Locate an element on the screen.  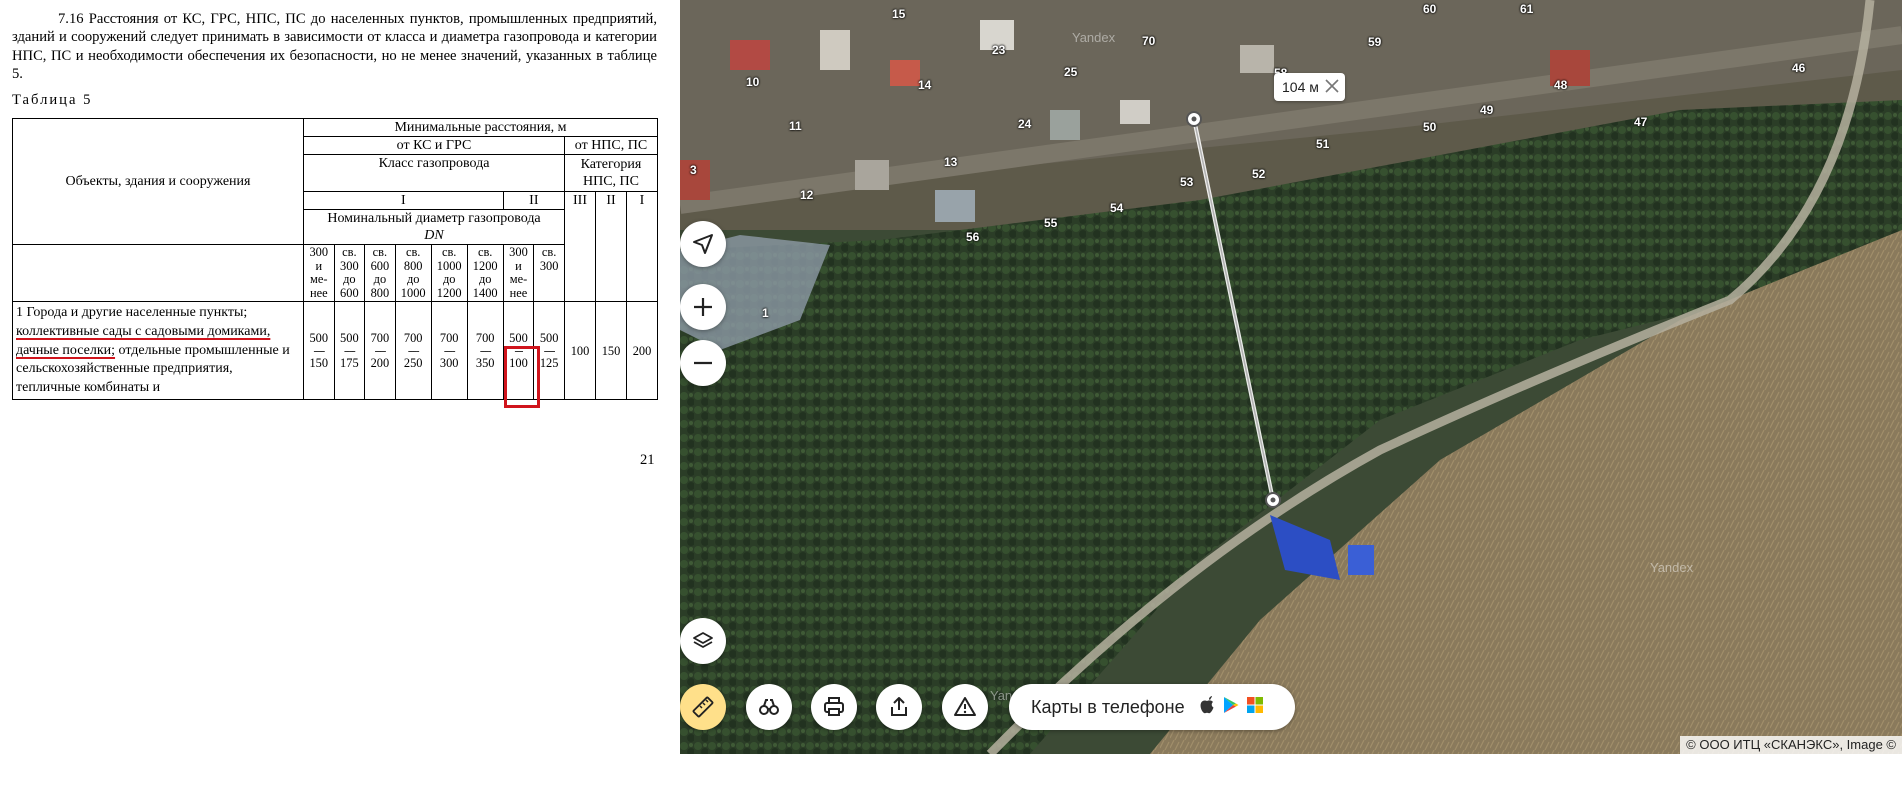
maps-in-phone-button: Карты в телефоне is located at coordinates (1152, 707).